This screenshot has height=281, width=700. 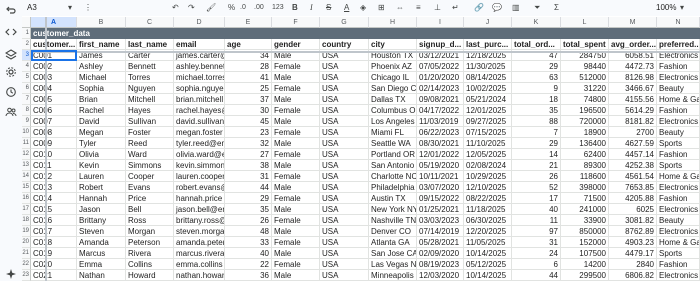 I want to click on table-cell: 05/19/2020, so click(x=440, y=165).